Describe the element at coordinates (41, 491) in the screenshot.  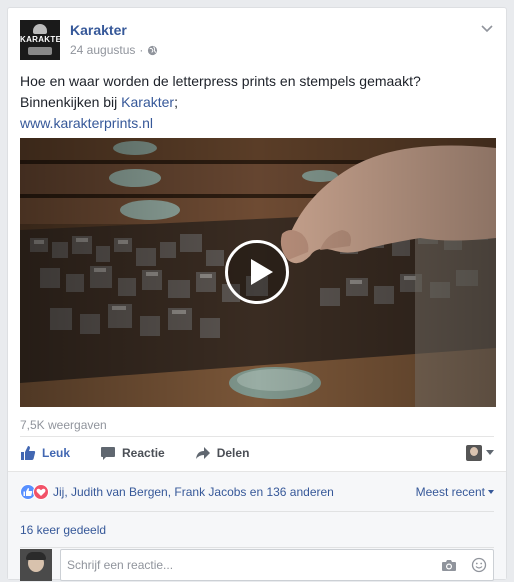
I see `love-reaction-icon` at that location.